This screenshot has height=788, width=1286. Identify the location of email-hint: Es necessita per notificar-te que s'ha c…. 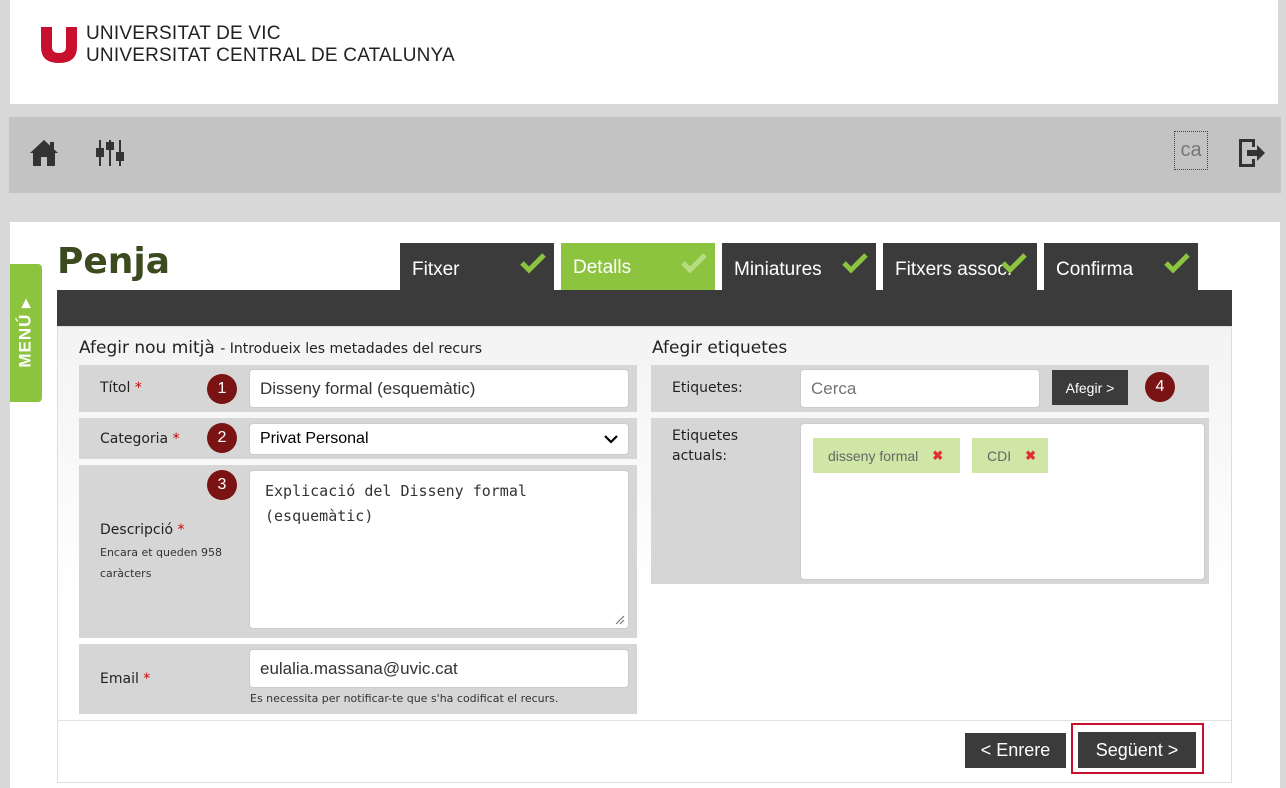
(404, 698).